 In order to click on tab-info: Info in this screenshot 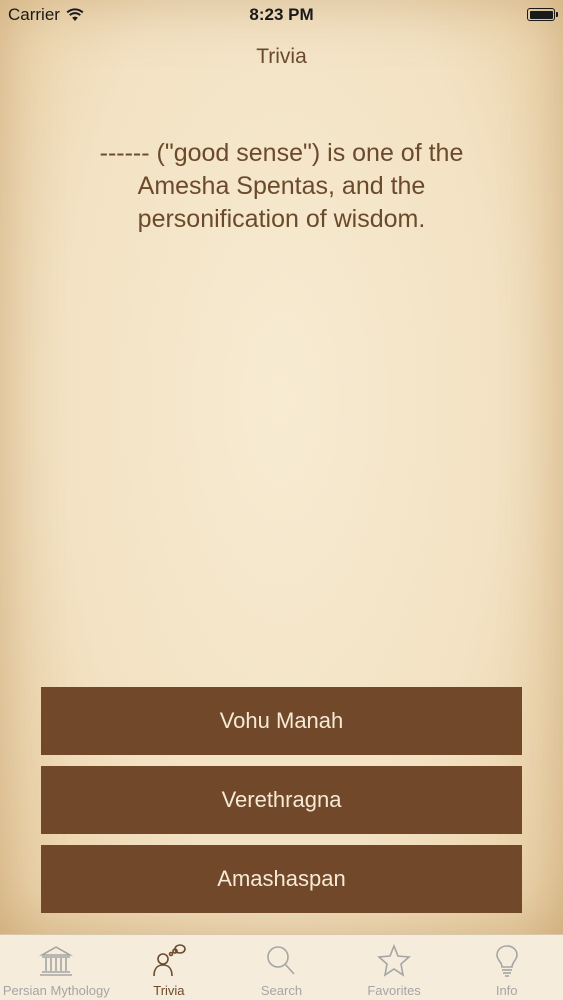, I will do `click(506, 967)`.